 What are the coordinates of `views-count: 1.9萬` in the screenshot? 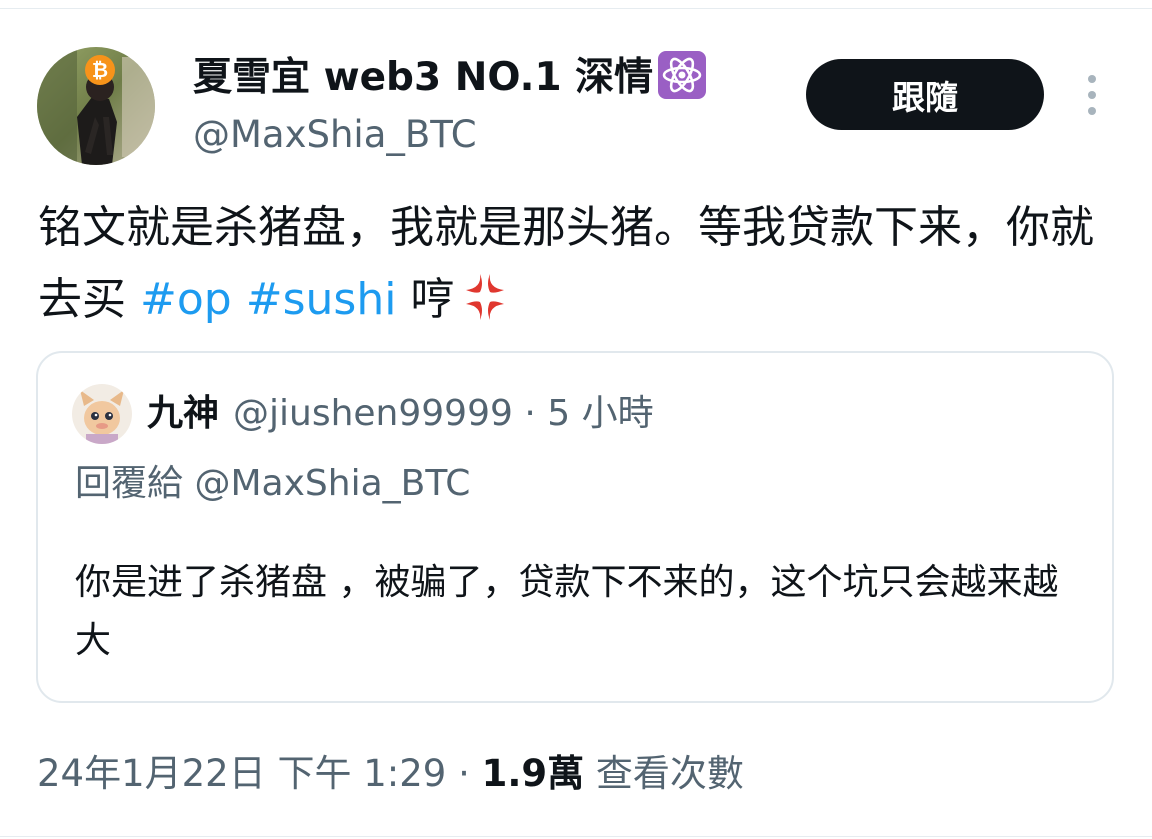 It's located at (533, 773).